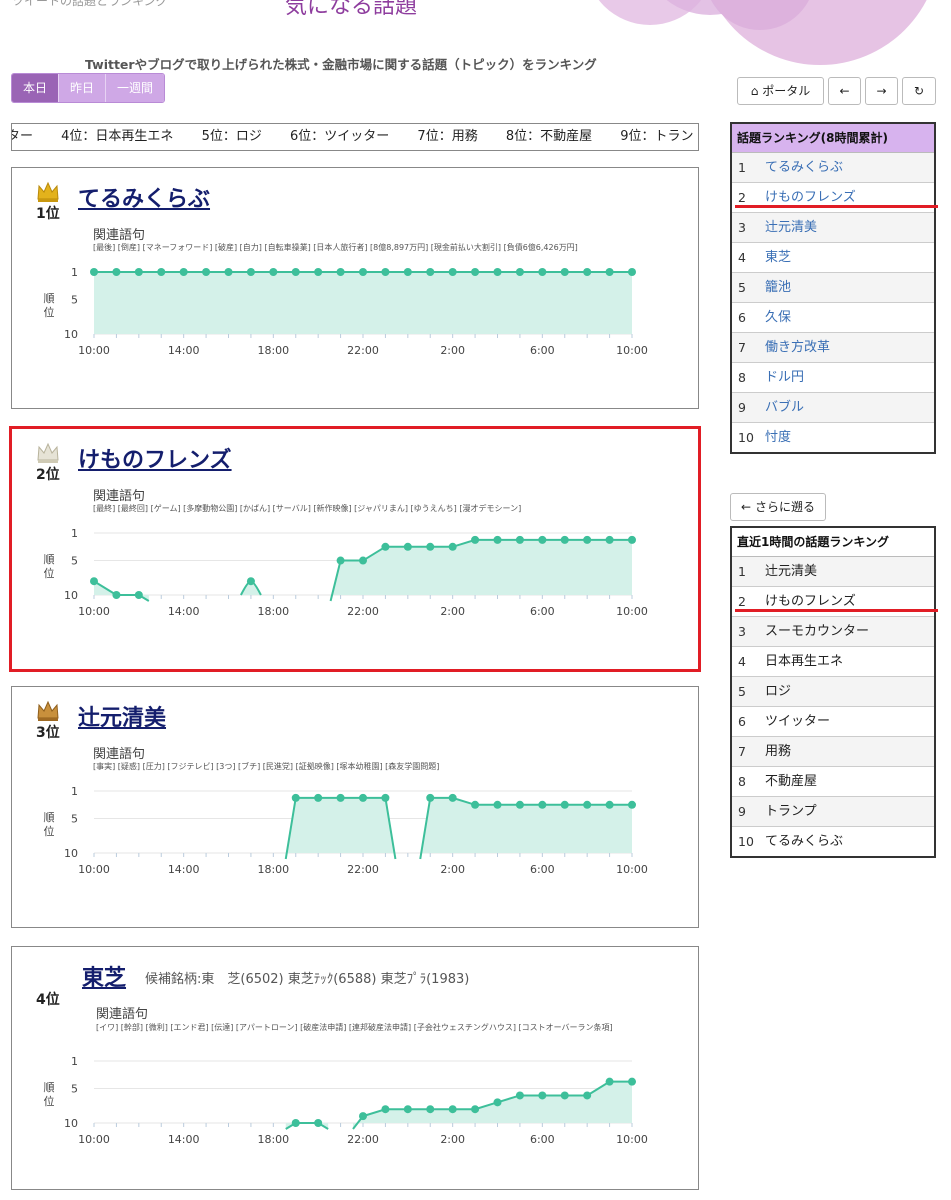 This screenshot has height=1200, width=951. Describe the element at coordinates (797, 721) in the screenshot. I see `ranking-item-label: ツイッター` at that location.